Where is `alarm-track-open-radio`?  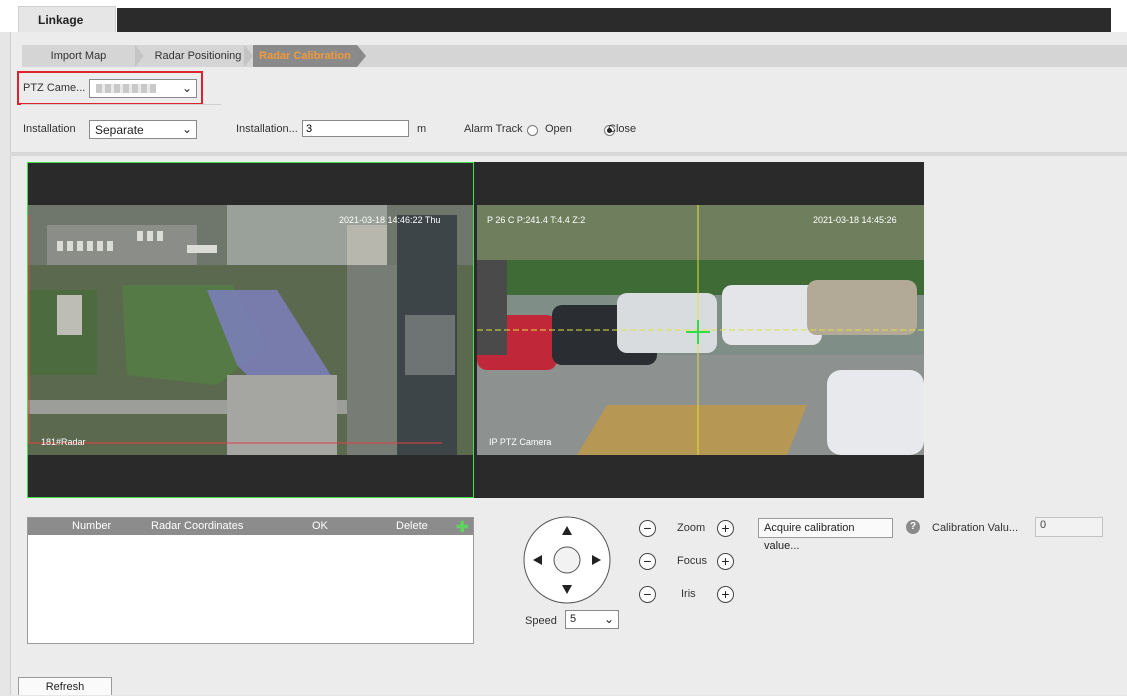 alarm-track-open-radio is located at coordinates (532, 130).